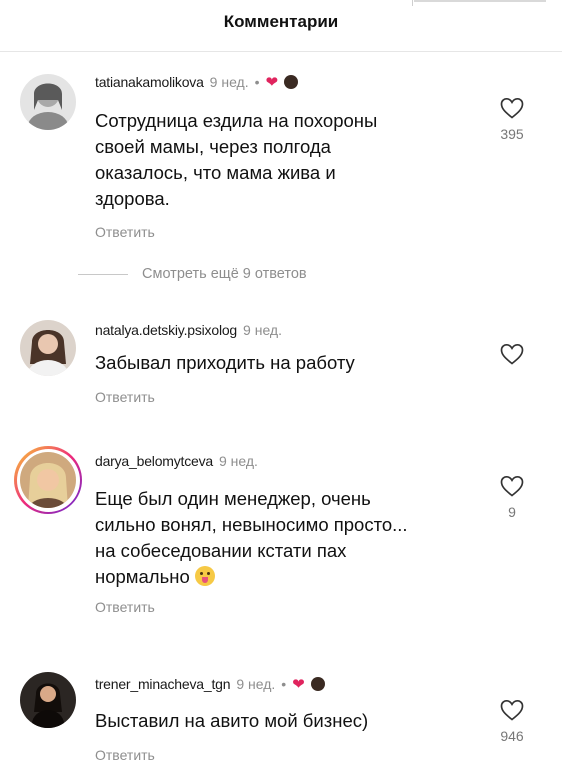  What do you see at coordinates (132, 198) in the screenshot?
I see `comment-line: здорова.` at bounding box center [132, 198].